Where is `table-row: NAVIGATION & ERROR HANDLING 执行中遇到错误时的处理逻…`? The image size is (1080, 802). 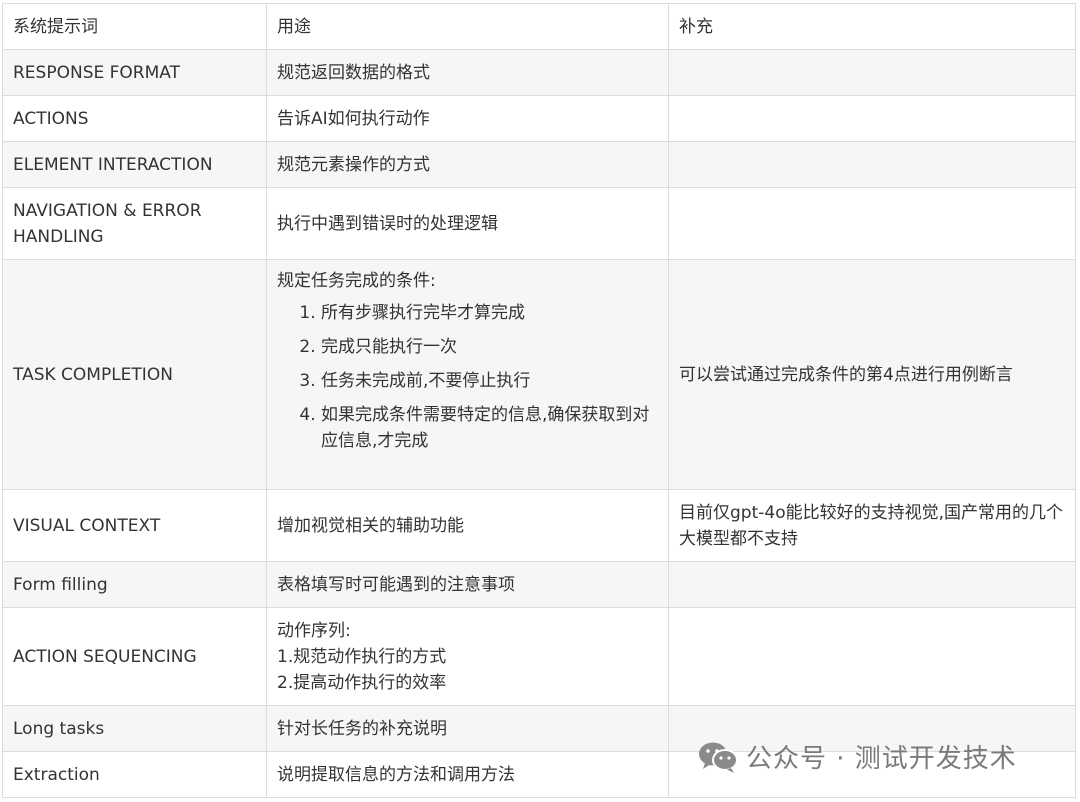
table-row: NAVIGATION & ERROR HANDLING 执行中遇到错误时的处理逻… is located at coordinates (539, 223).